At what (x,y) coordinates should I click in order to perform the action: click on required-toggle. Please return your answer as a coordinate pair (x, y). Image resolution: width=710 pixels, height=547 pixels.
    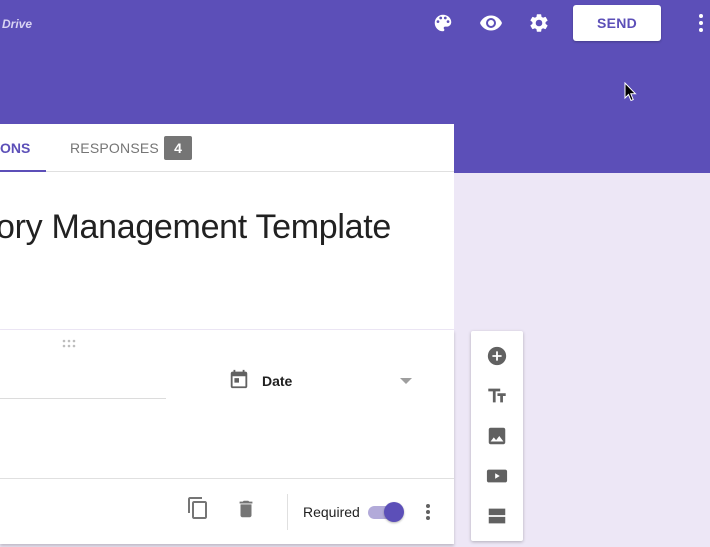
    Looking at the image, I should click on (386, 512).